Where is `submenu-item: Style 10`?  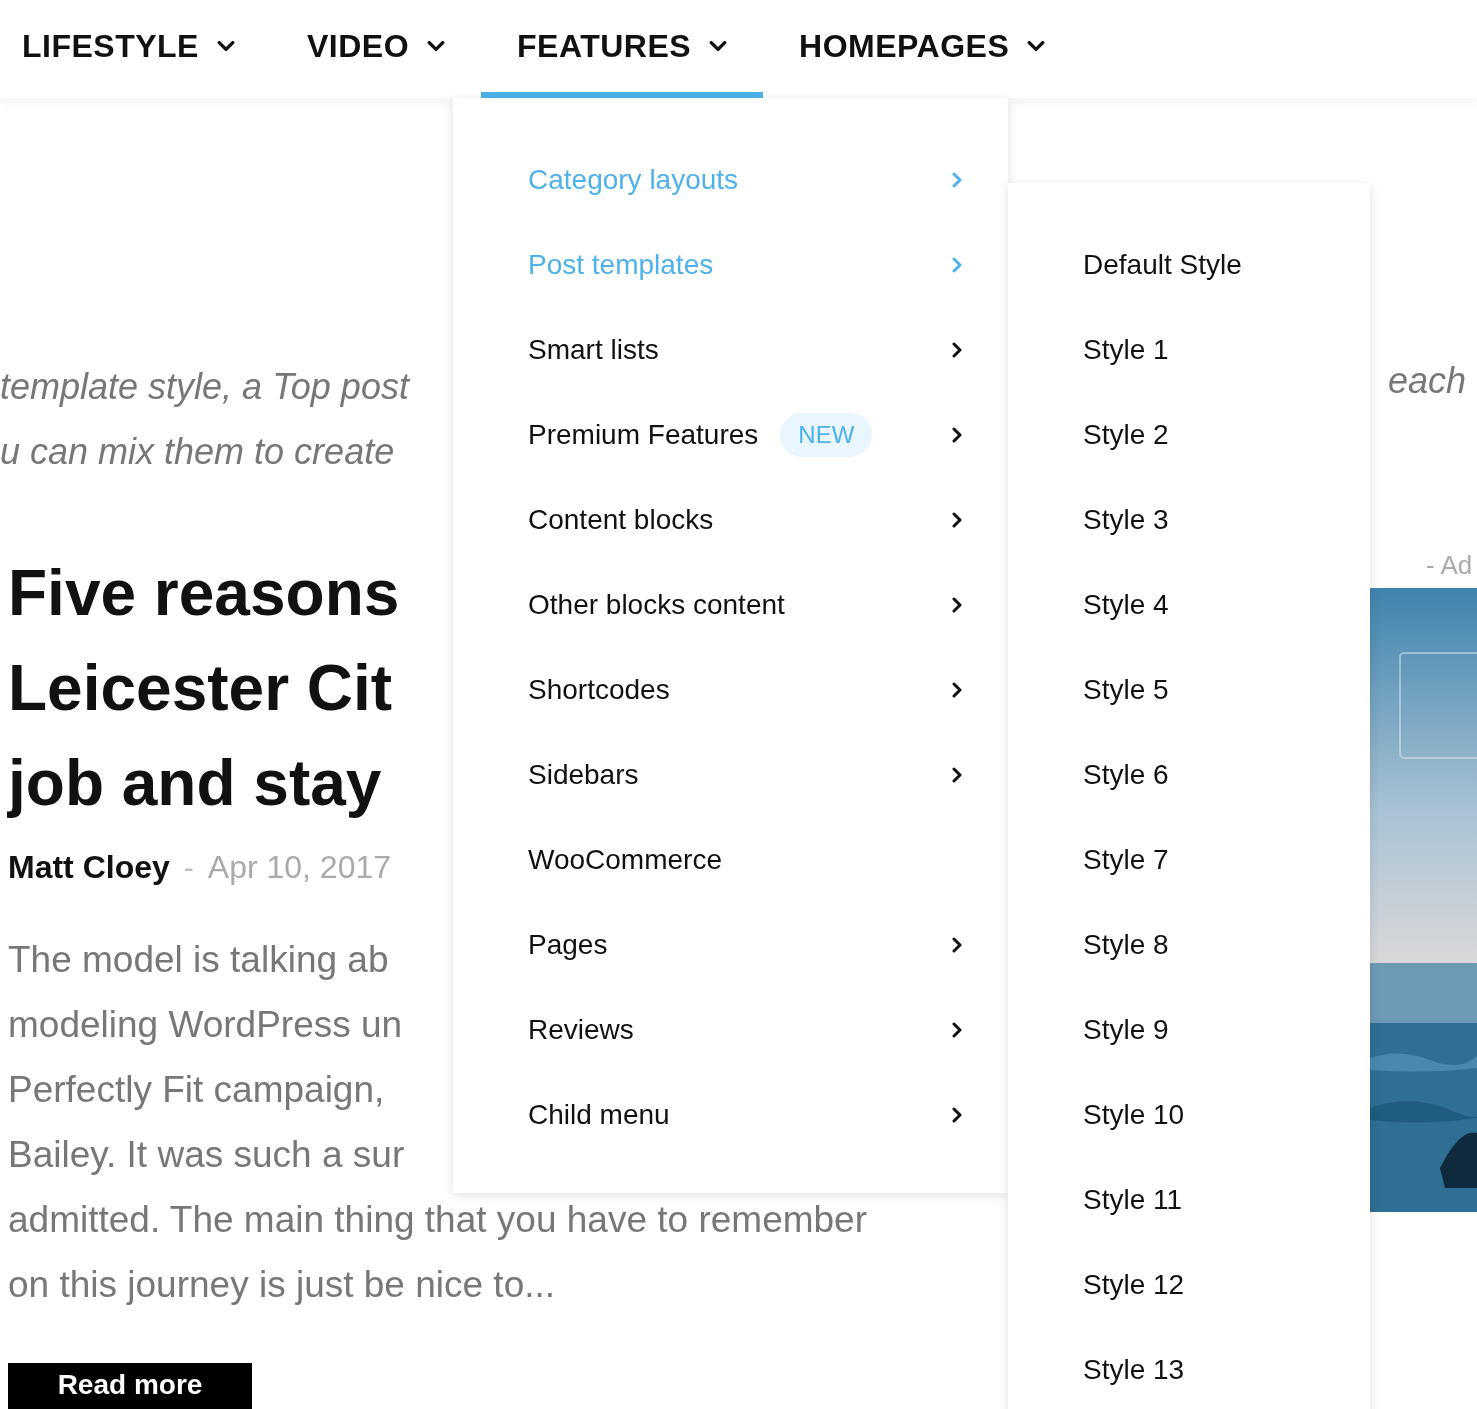 submenu-item: Style 10 is located at coordinates (1189, 1114).